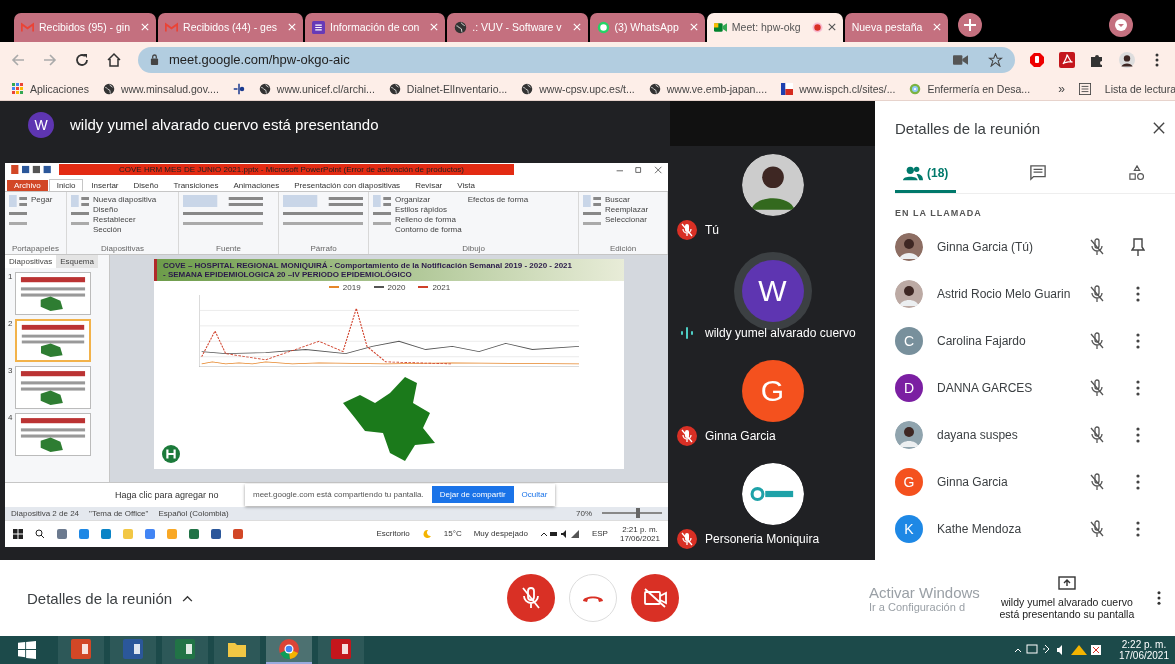  Describe the element at coordinates (1037, 59) in the screenshot. I see `stop-sign-icon` at that location.